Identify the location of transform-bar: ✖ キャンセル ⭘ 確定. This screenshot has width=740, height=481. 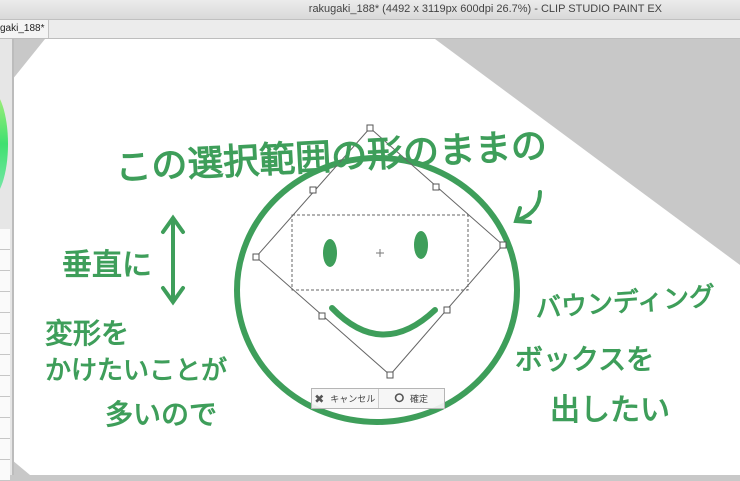
(378, 398).